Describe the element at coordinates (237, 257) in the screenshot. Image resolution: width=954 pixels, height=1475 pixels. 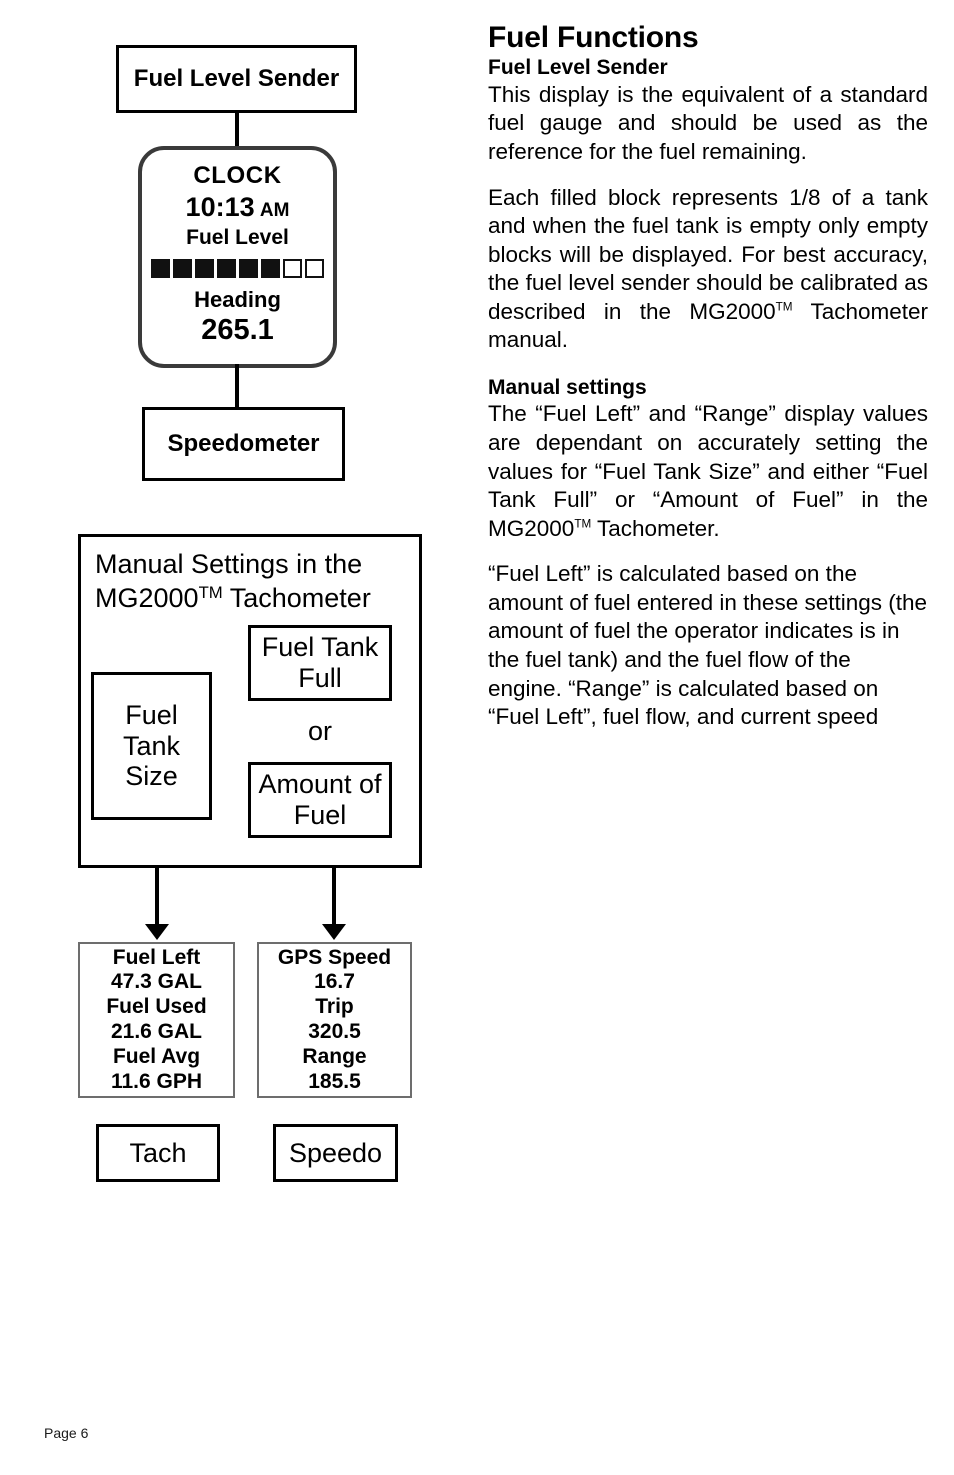
I see `lcd-screen: CLOCK 10:13 AM Fuel Level Heading 265.1` at that location.